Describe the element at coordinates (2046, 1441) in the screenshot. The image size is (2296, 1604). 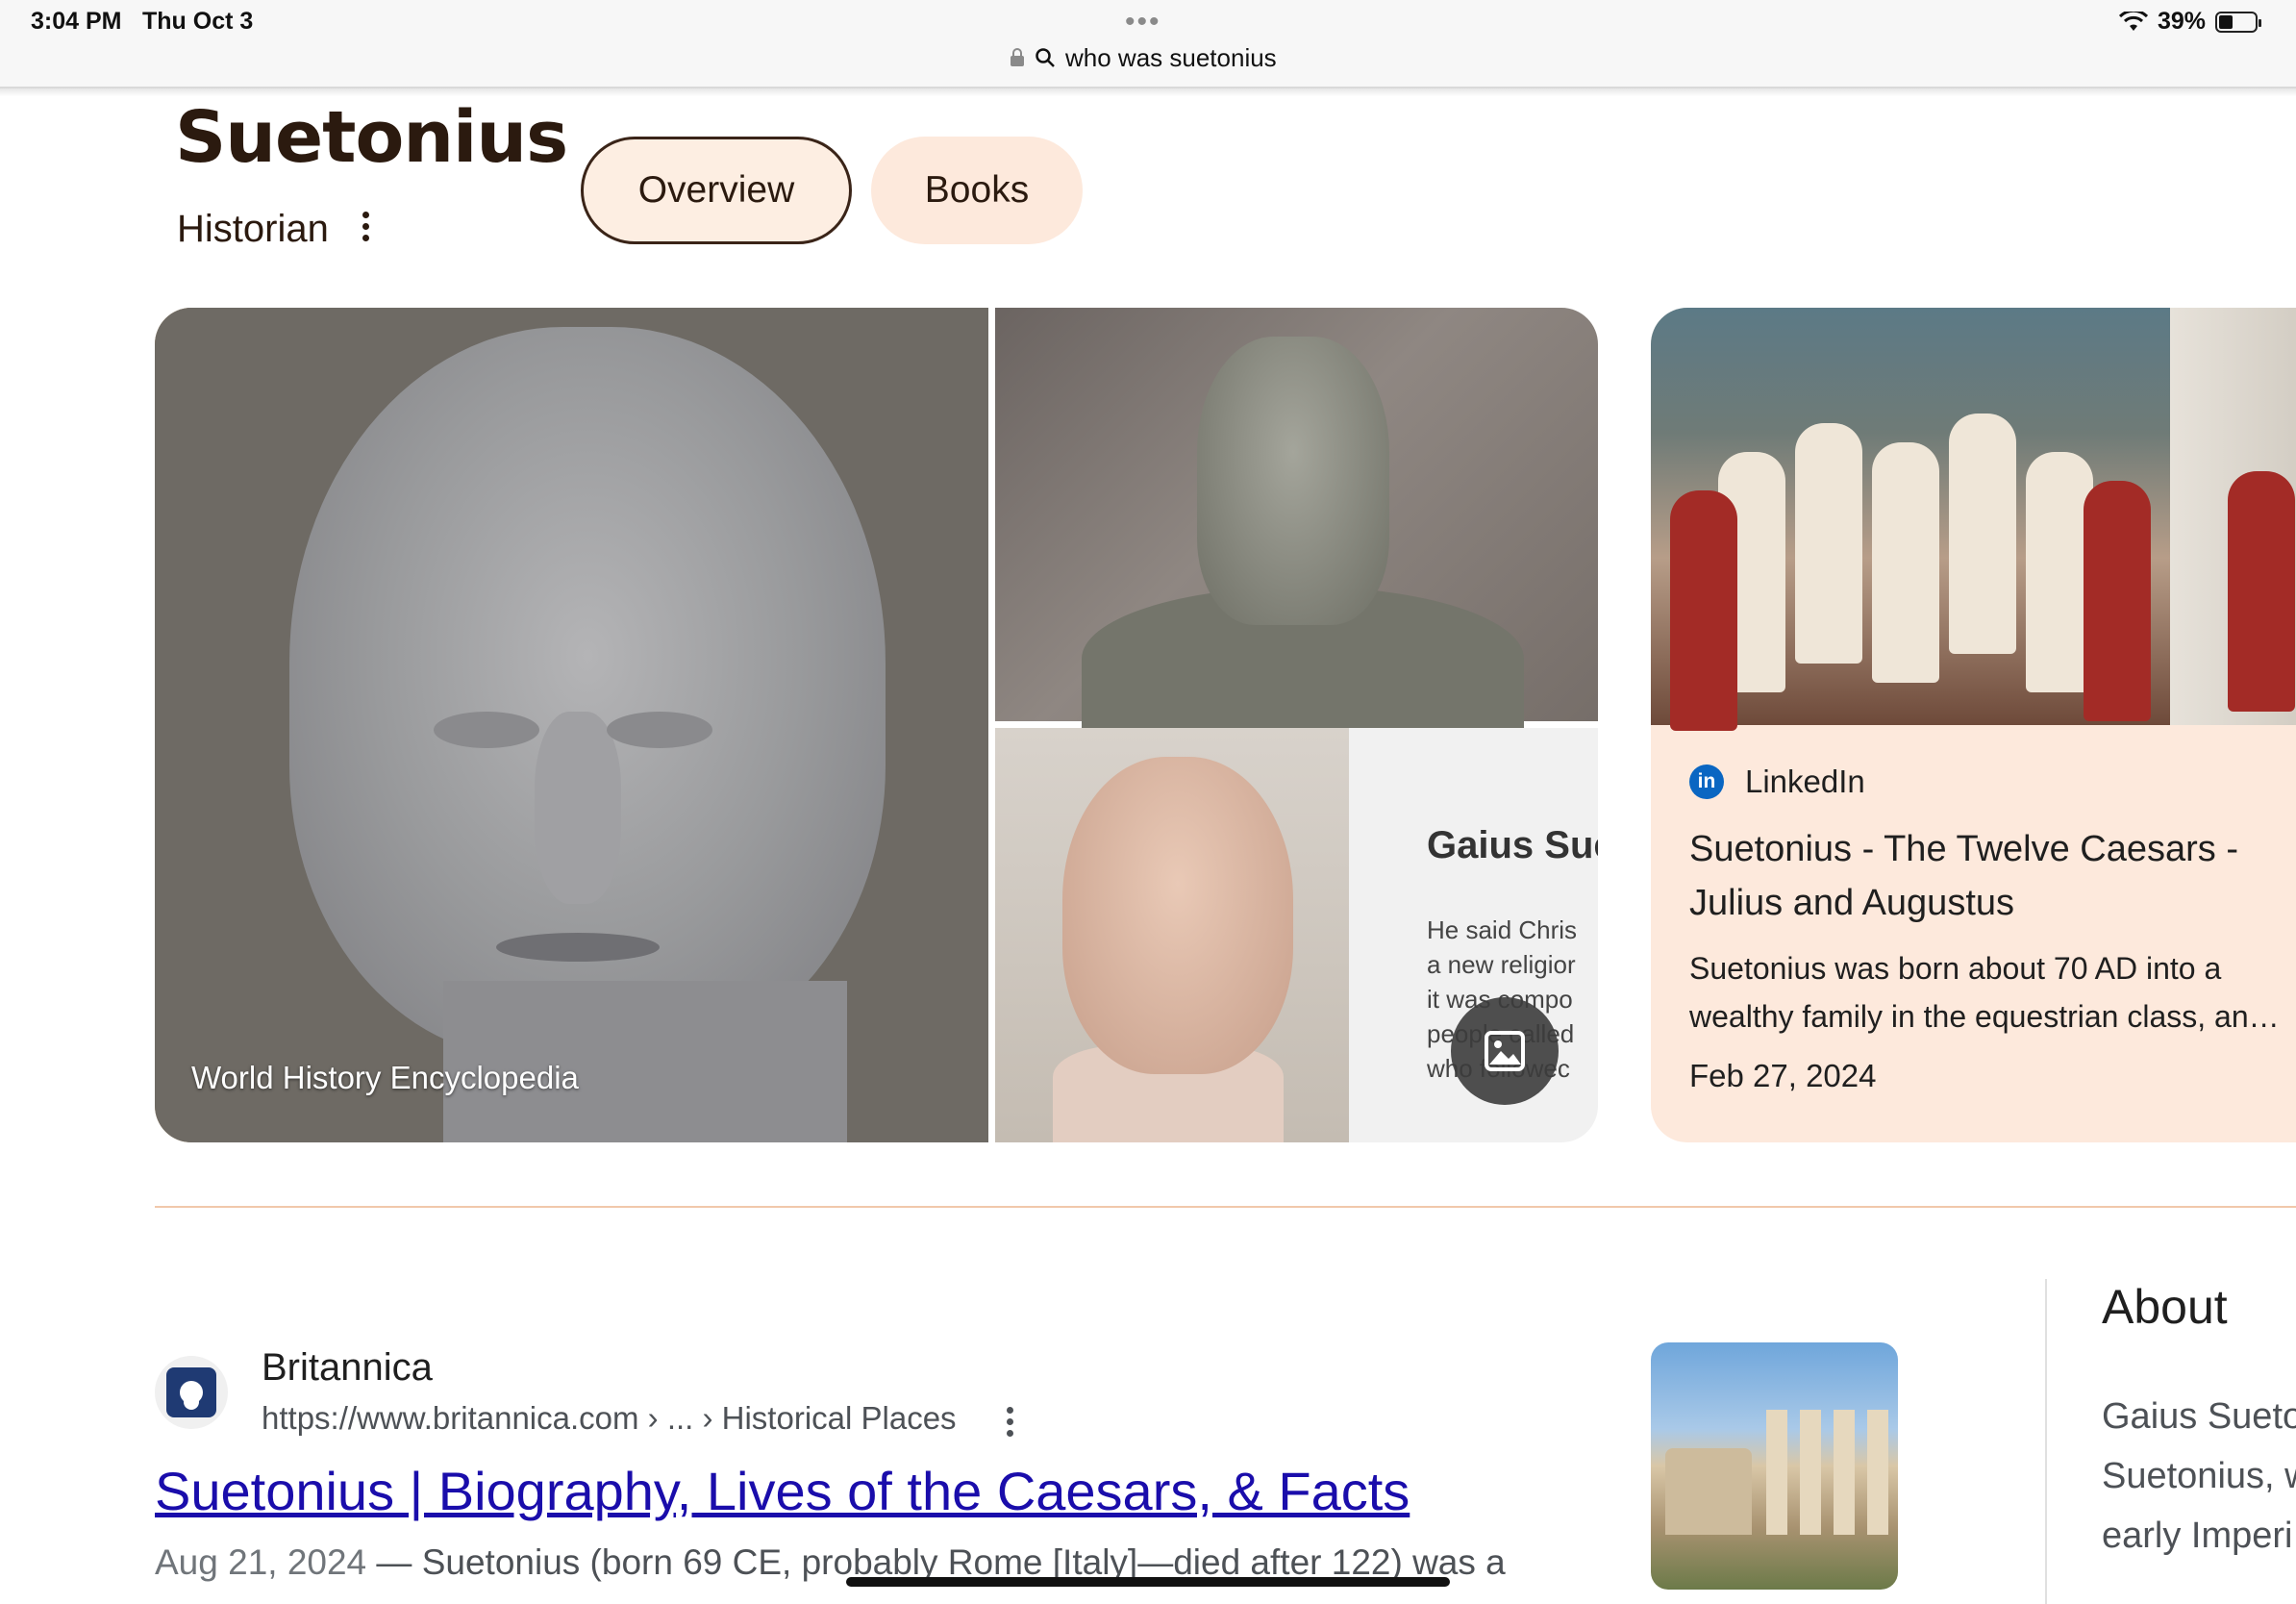
I see `about-separator` at that location.